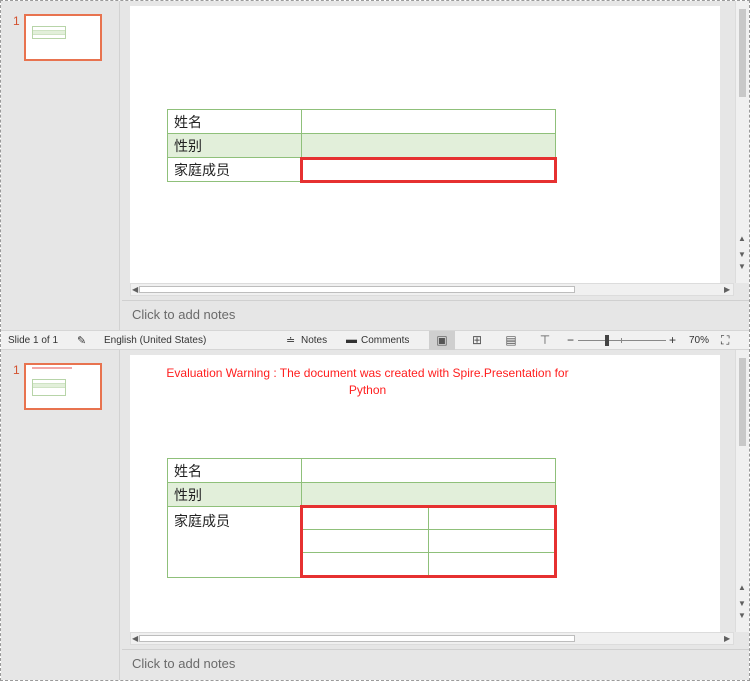 The image size is (750, 681). What do you see at coordinates (545, 340) in the screenshot?
I see `slideshow-icon: ⊤` at bounding box center [545, 340].